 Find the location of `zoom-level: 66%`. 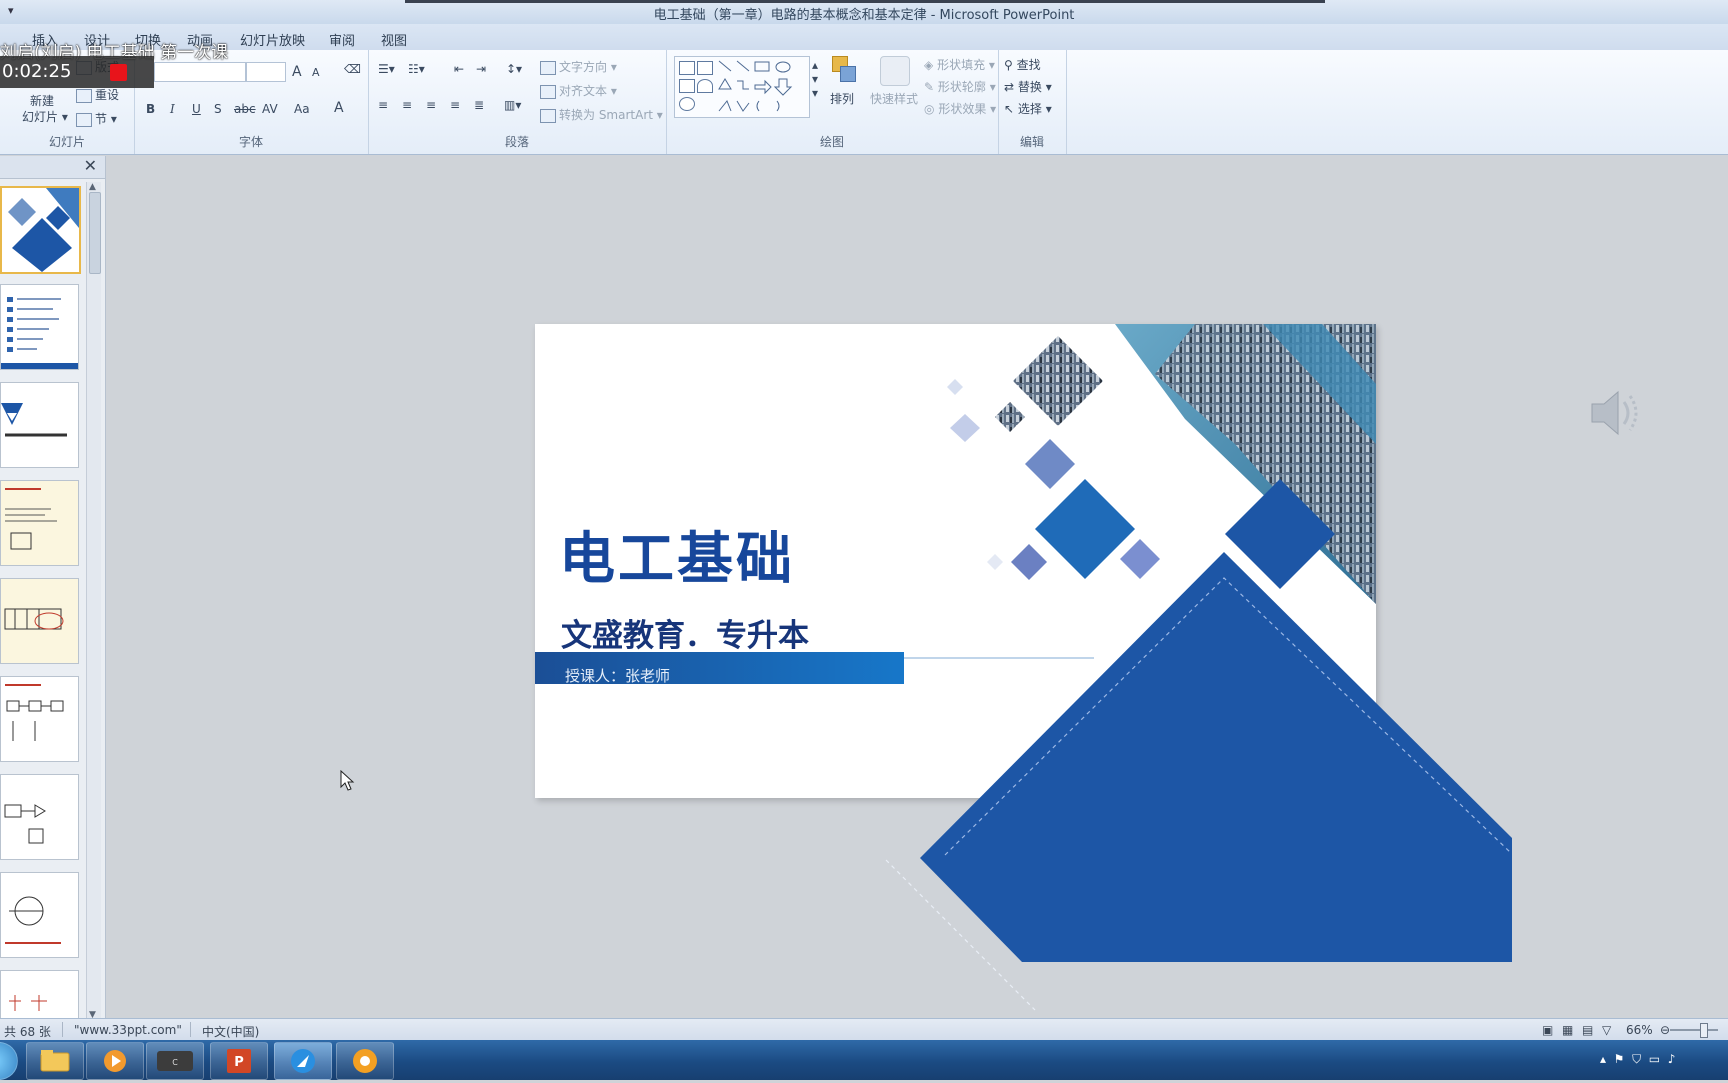

zoom-level: 66% is located at coordinates (1639, 1030).